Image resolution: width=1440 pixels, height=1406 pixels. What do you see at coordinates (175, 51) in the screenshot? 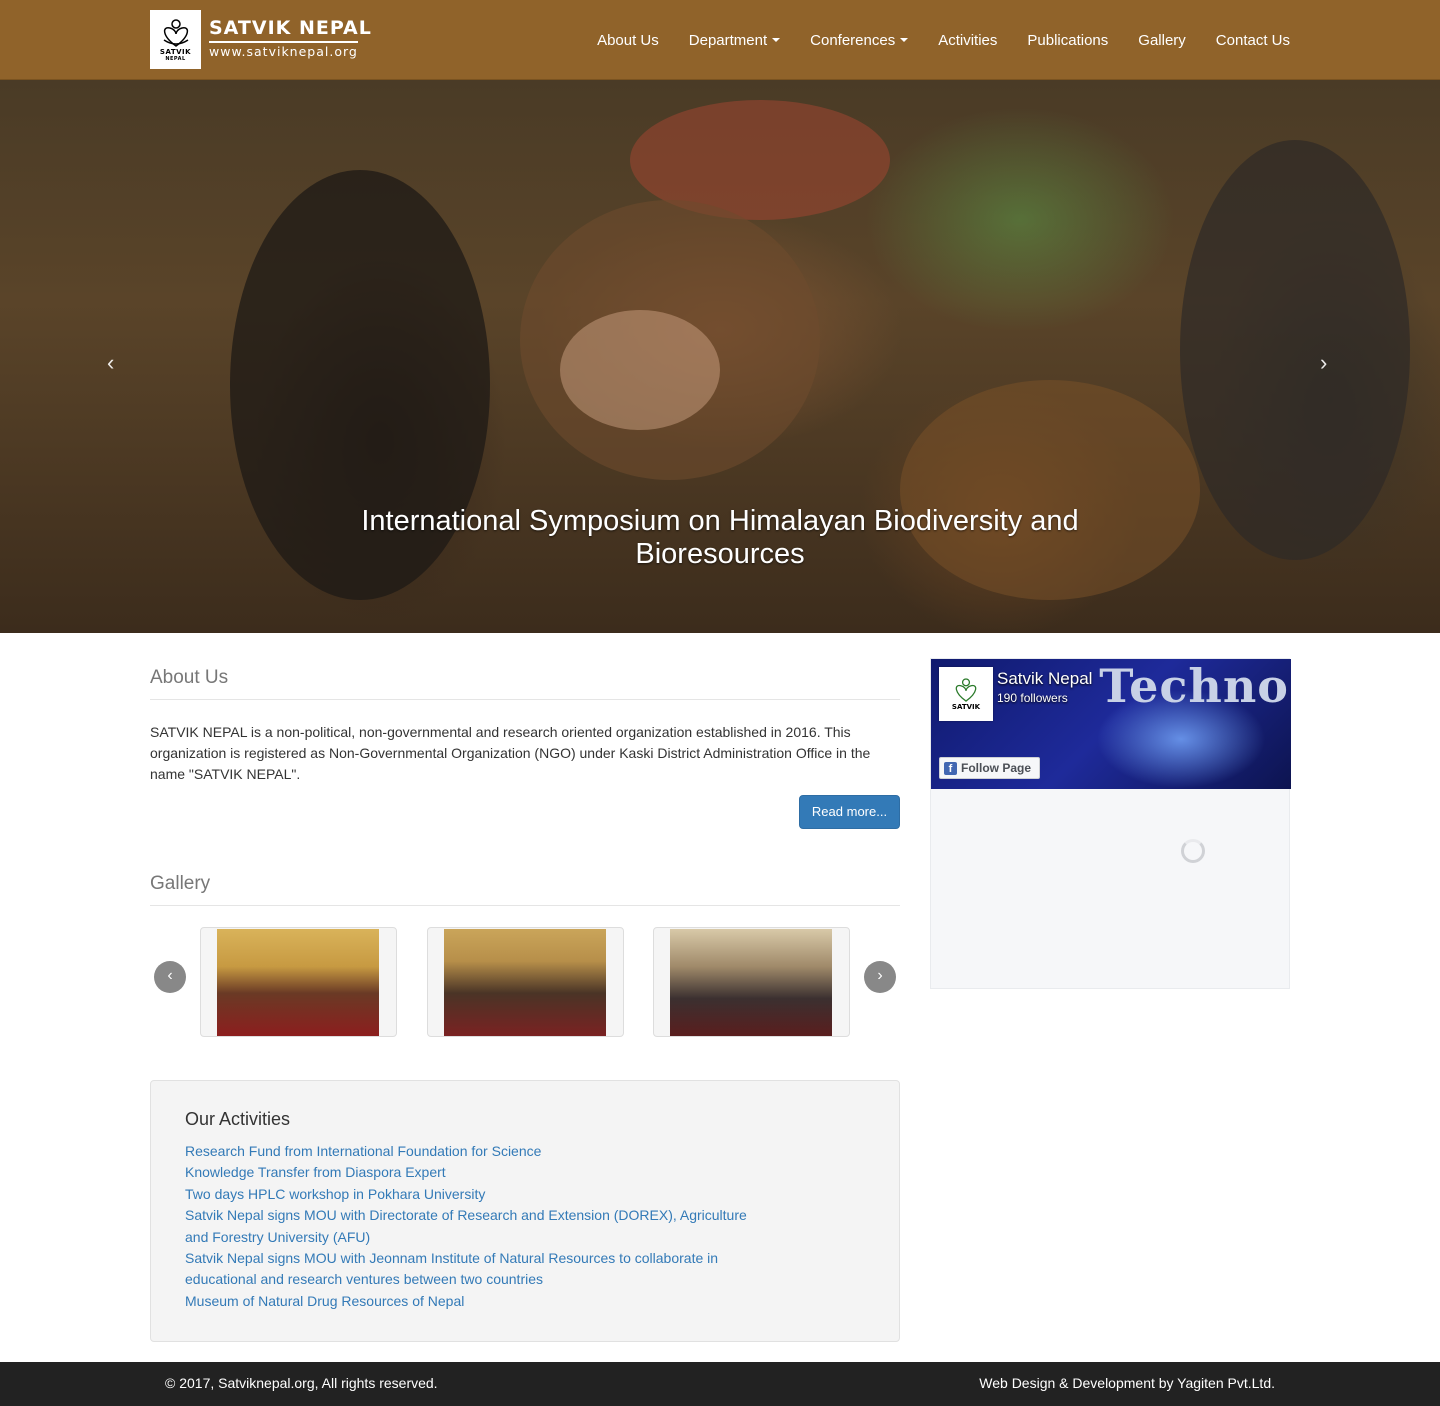
I see `logo-text: SATVIK` at bounding box center [175, 51].